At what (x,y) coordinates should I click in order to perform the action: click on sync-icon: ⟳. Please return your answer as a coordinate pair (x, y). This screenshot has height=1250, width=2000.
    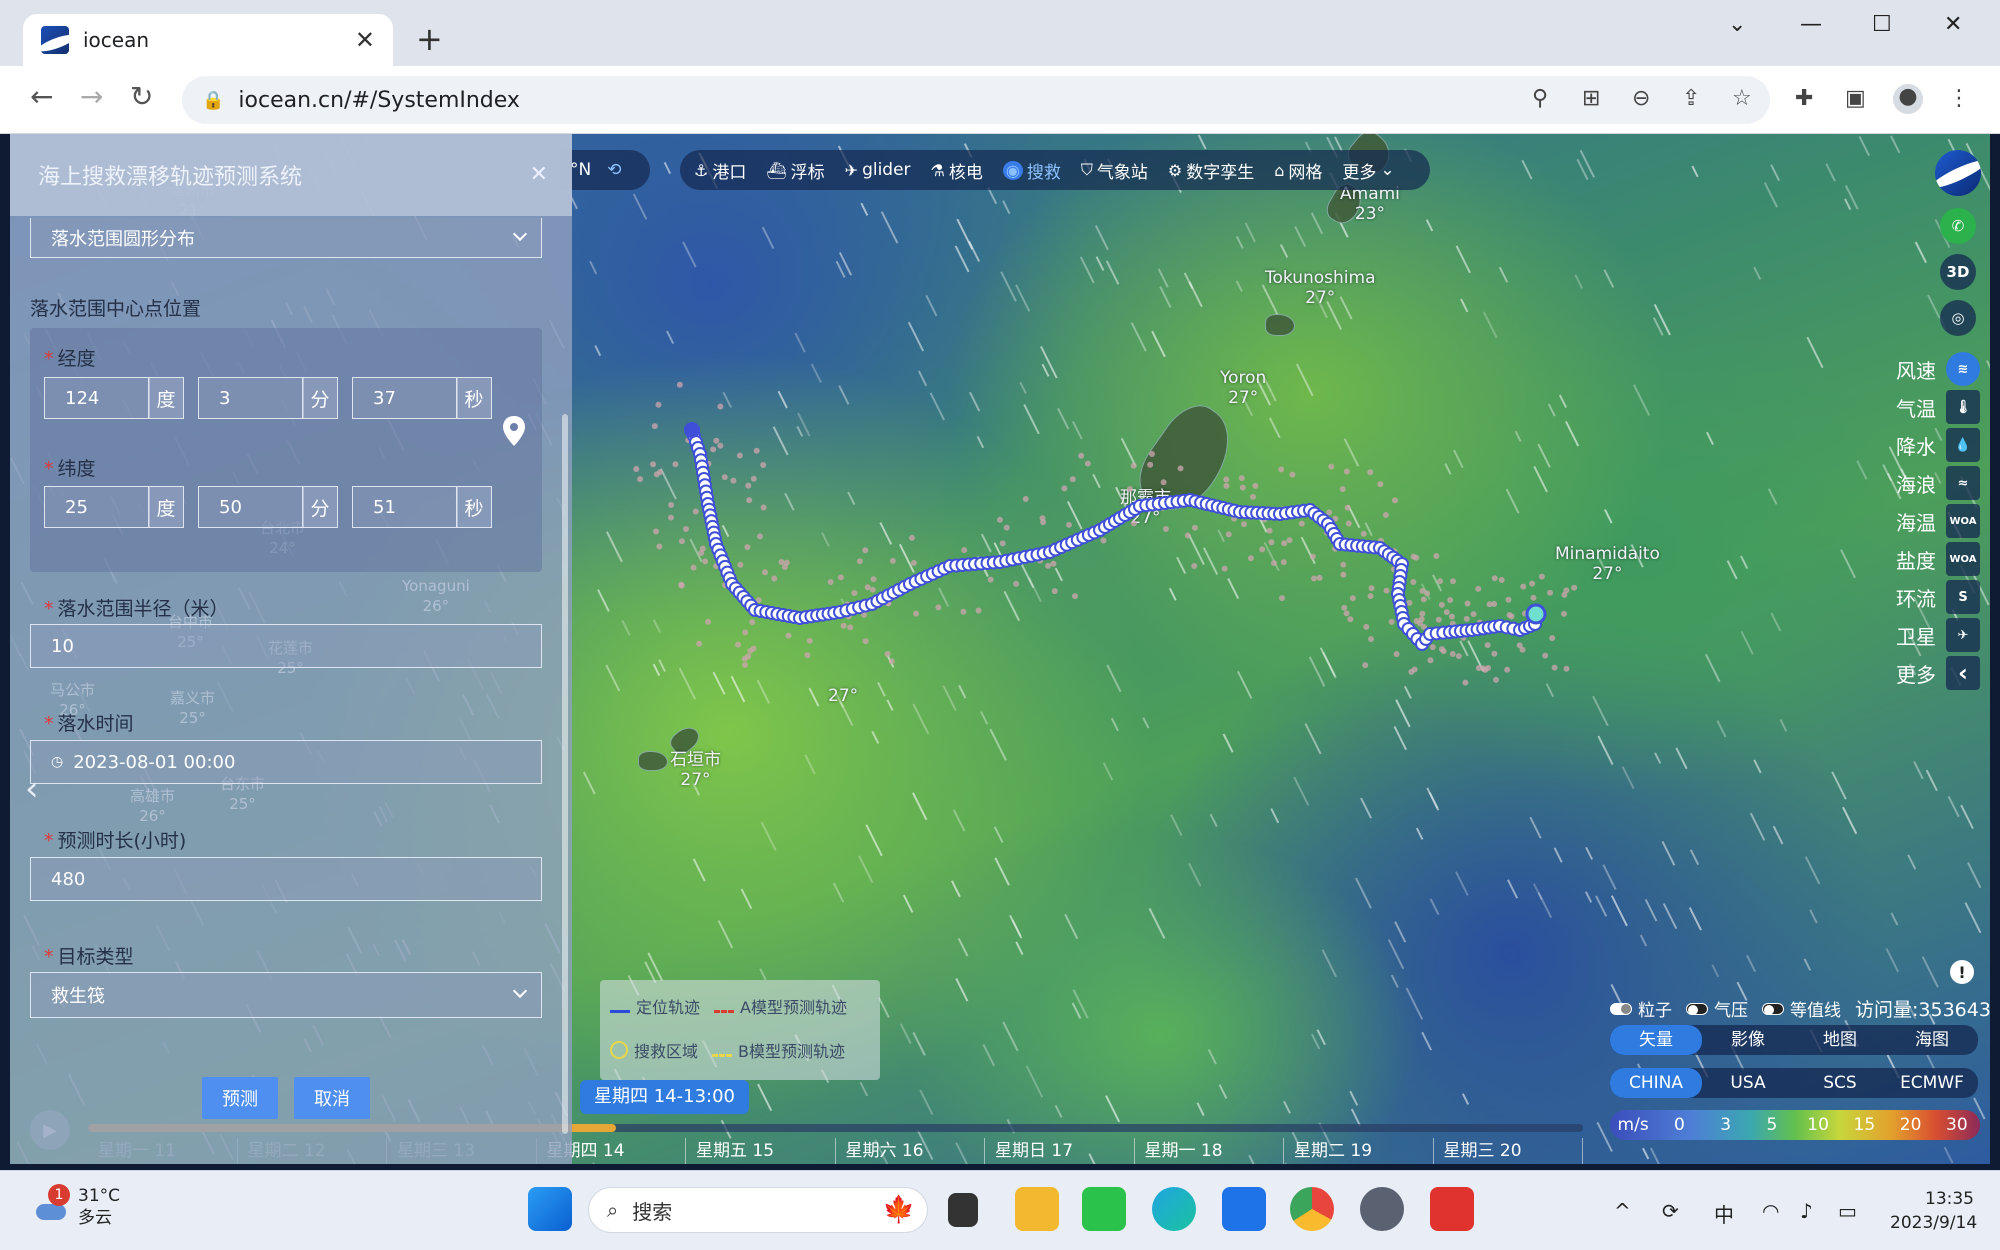
    Looking at the image, I should click on (1670, 1211).